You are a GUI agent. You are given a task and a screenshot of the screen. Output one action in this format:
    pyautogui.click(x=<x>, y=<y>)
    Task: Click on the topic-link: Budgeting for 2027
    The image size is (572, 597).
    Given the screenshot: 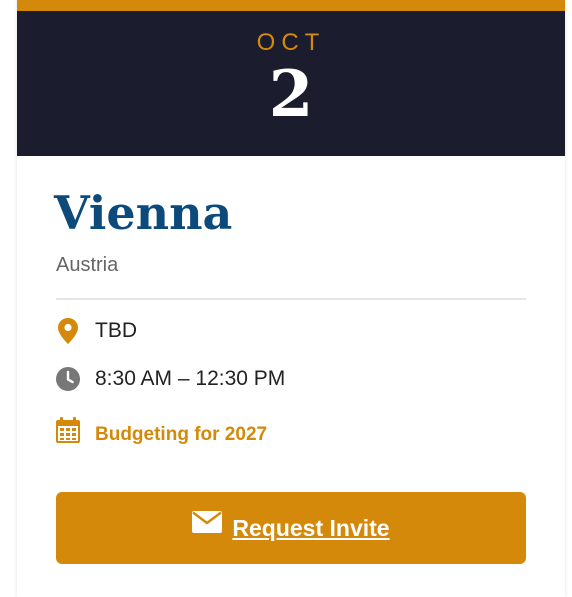 What is the action you would take?
    pyautogui.click(x=181, y=435)
    